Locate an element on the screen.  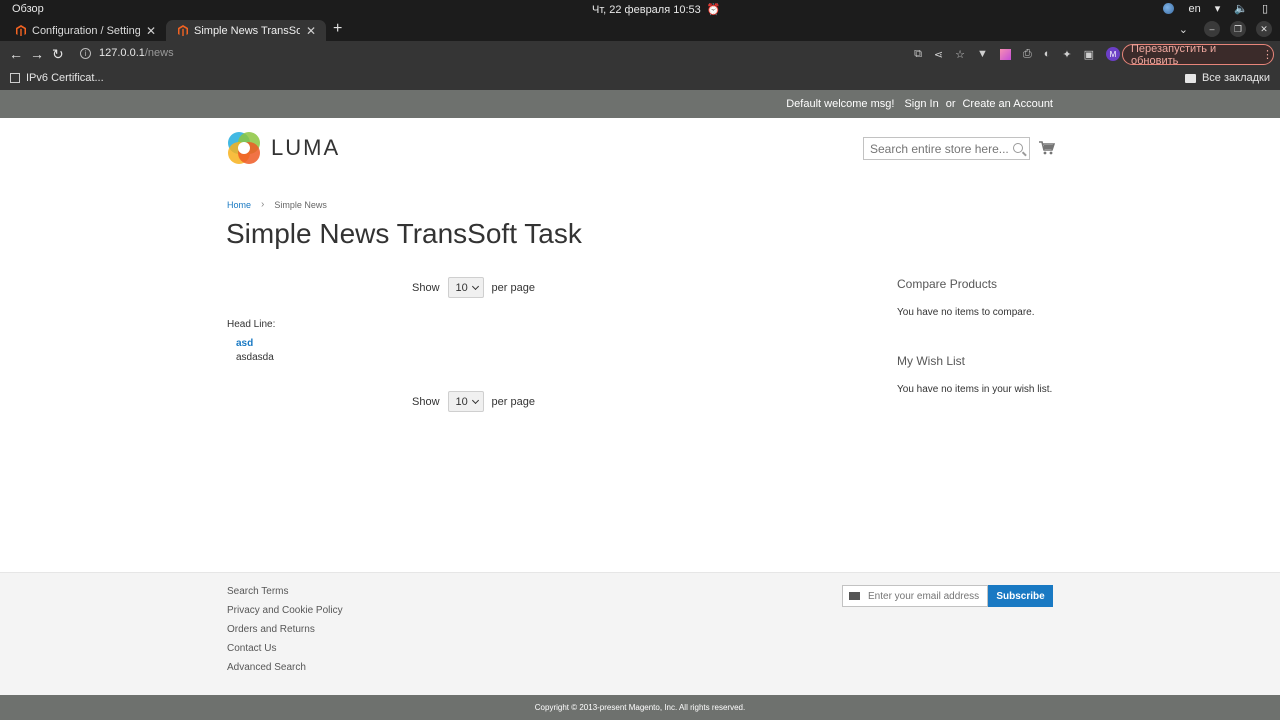
globe-icon is located at coordinates (1169, 8).